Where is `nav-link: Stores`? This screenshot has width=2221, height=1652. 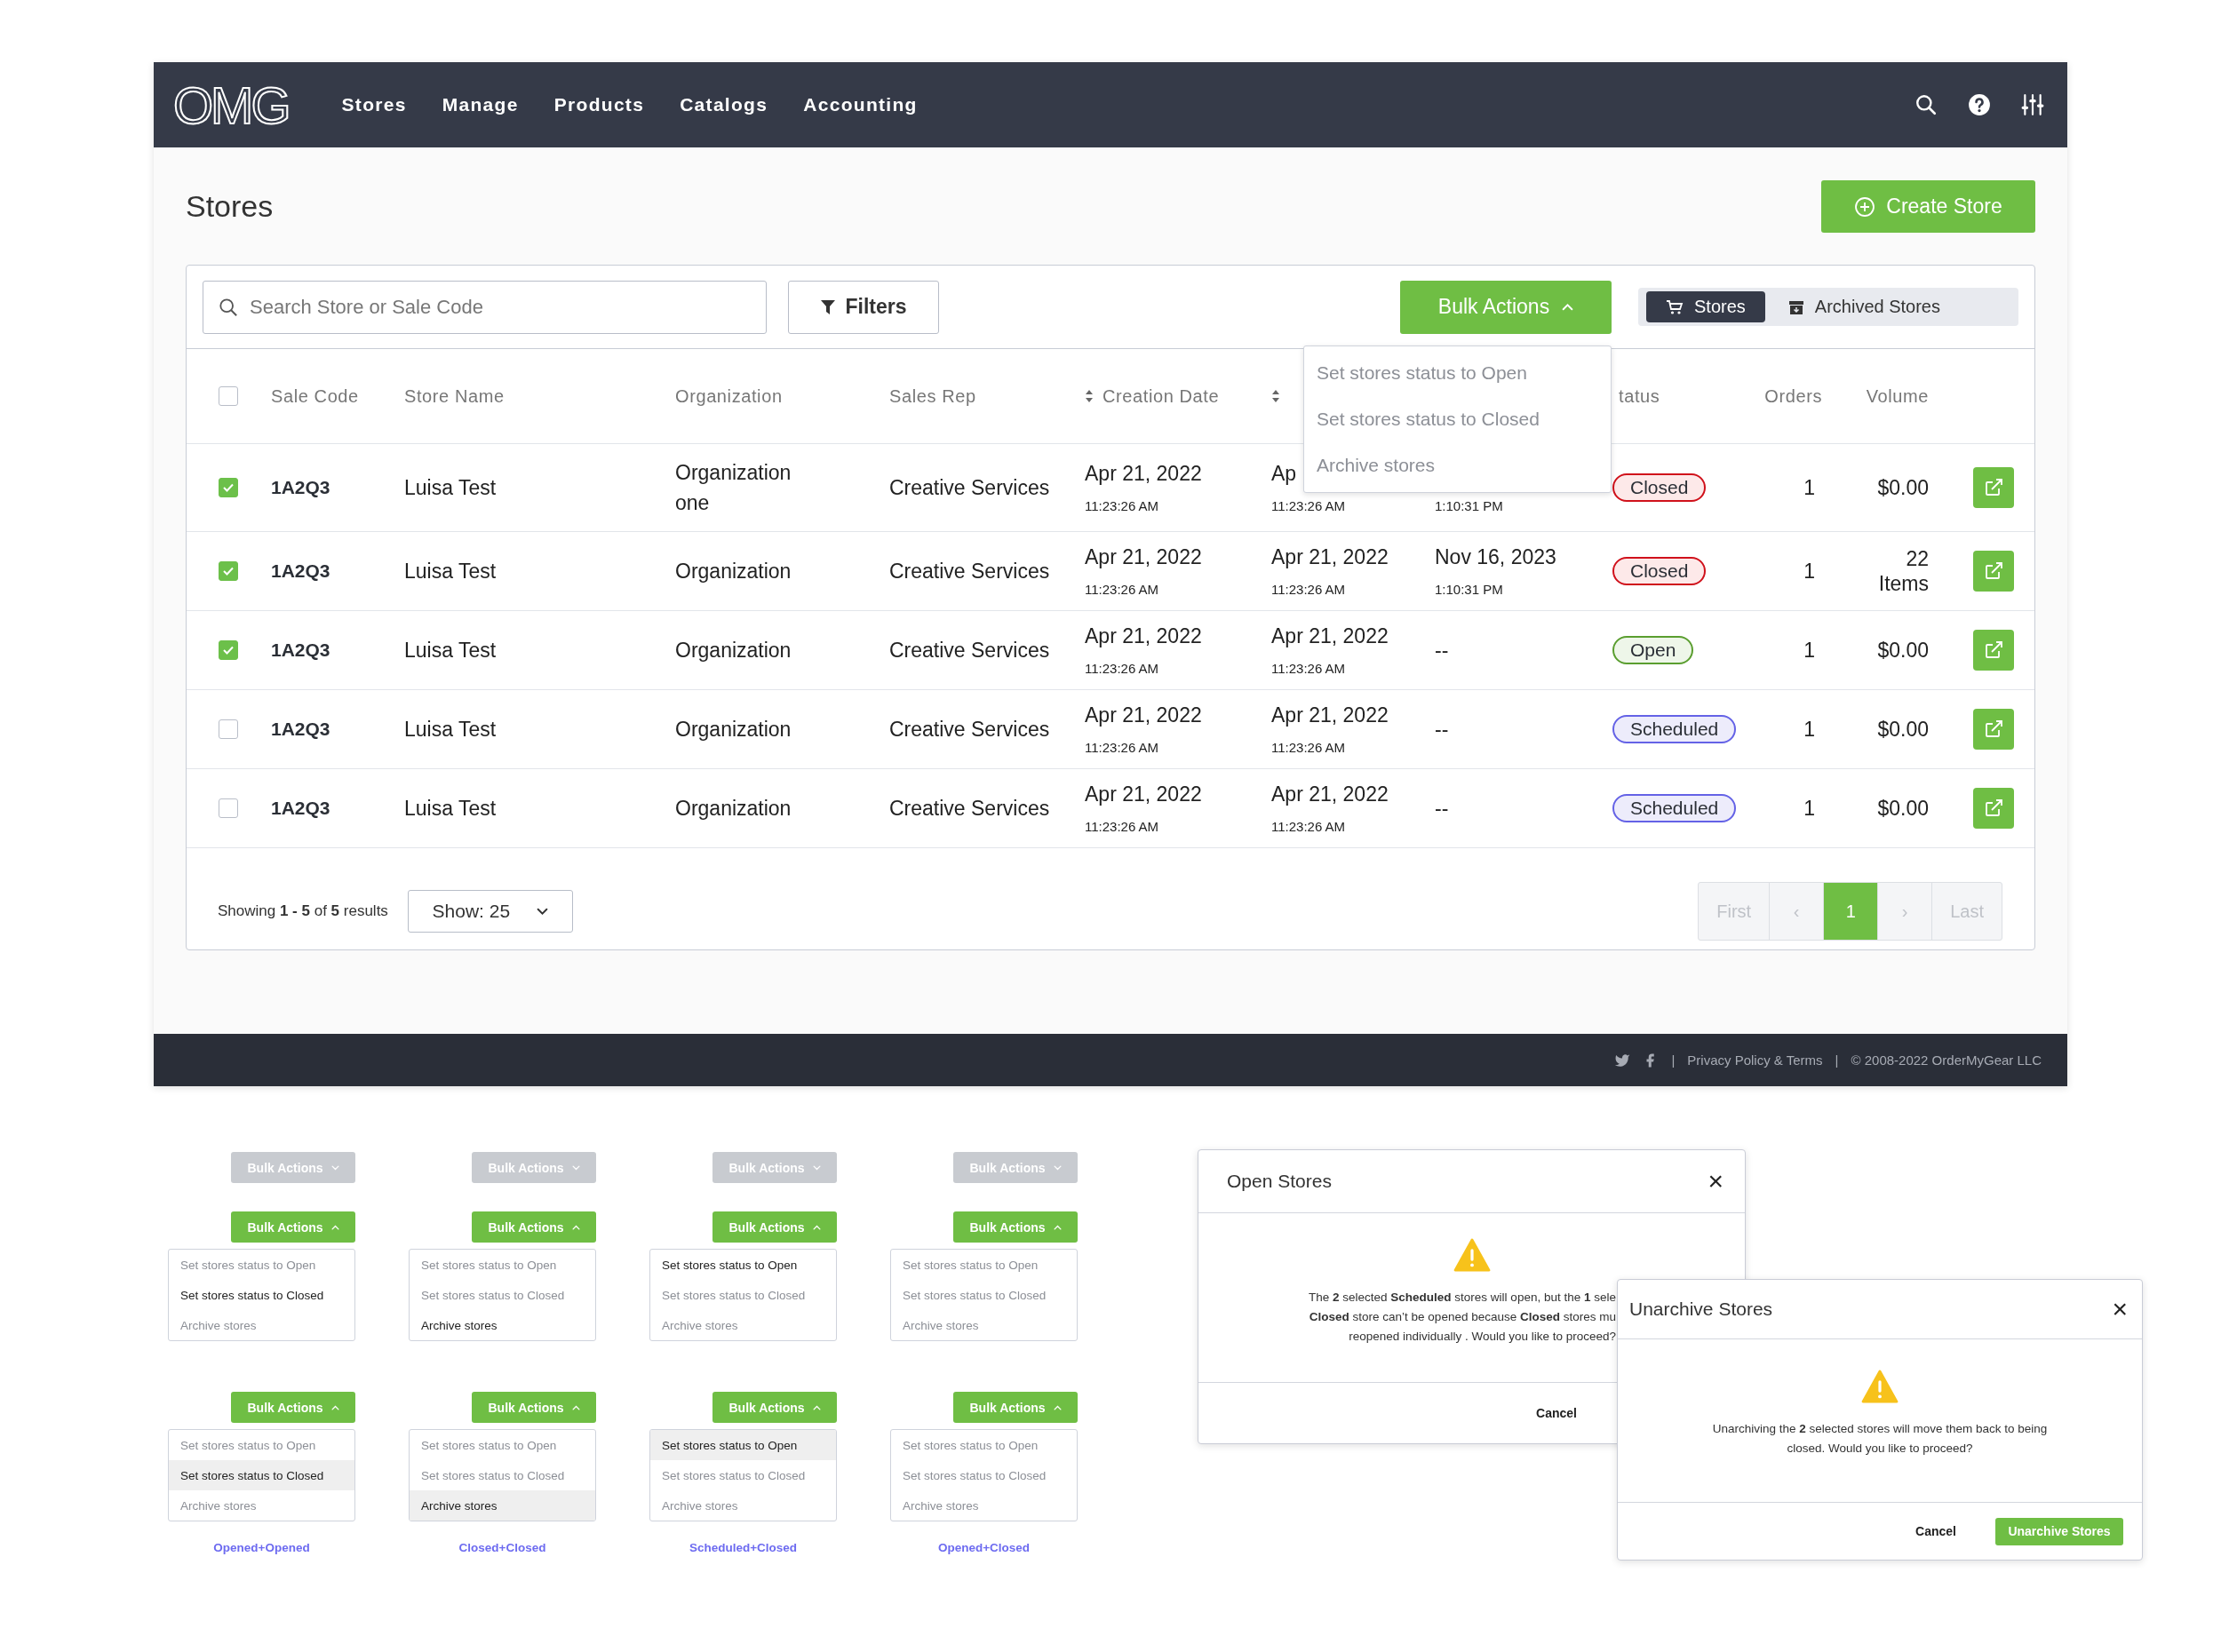
nav-link: Stores is located at coordinates (374, 104).